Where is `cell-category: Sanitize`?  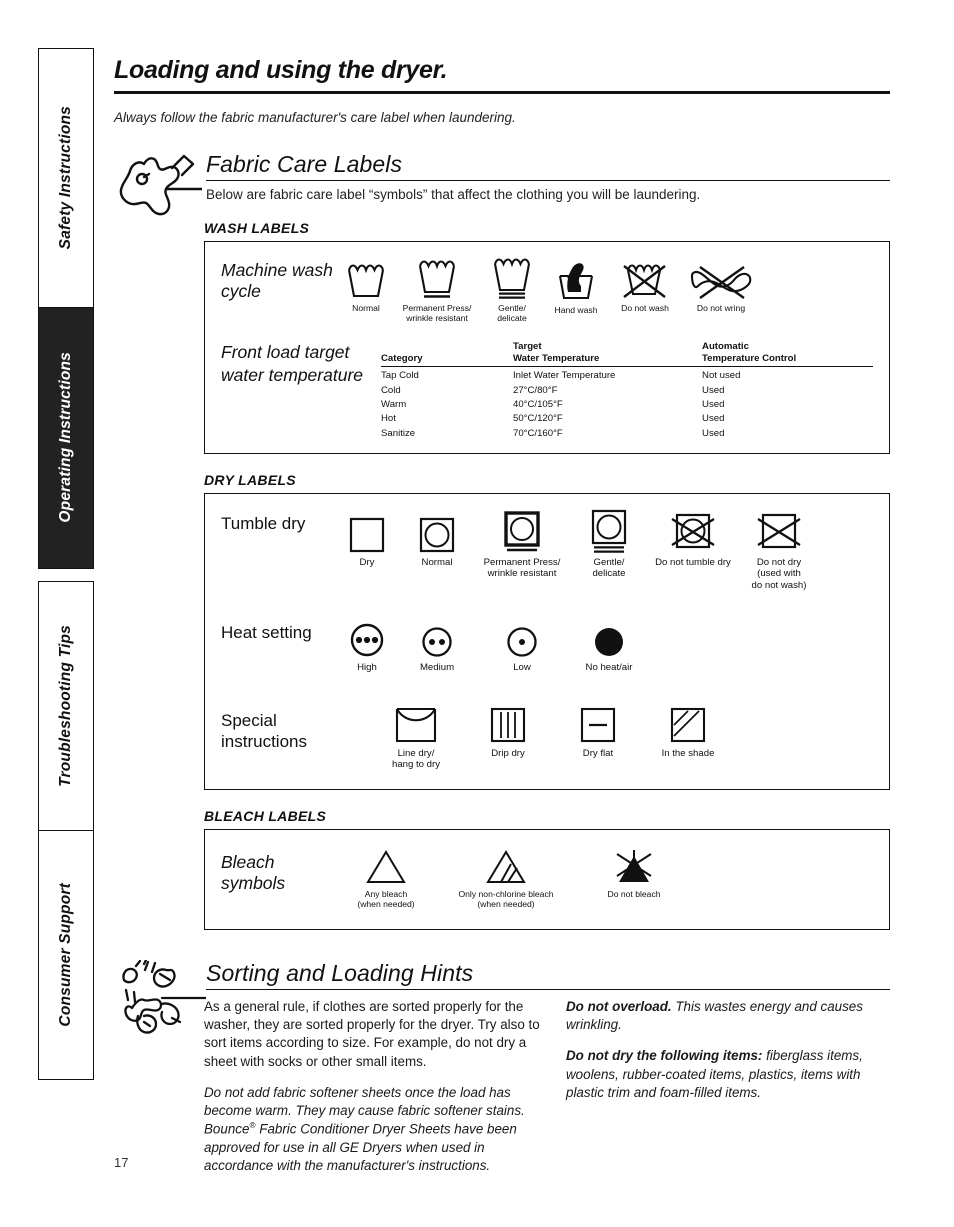 cell-category: Sanitize is located at coordinates (398, 433).